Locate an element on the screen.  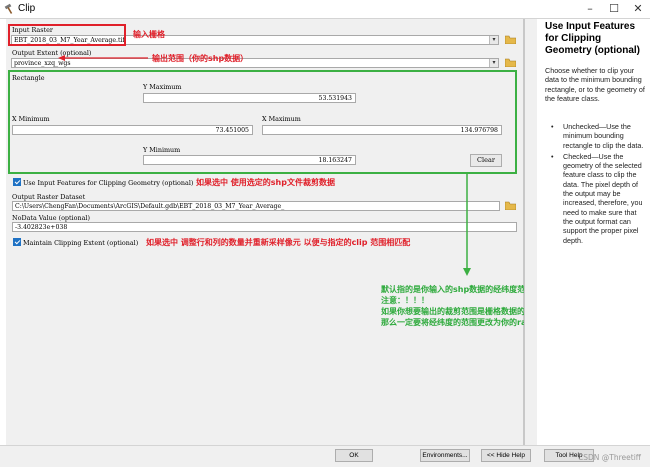
input-raster-annotation: 输入栅格 is located at coordinates (149, 34).